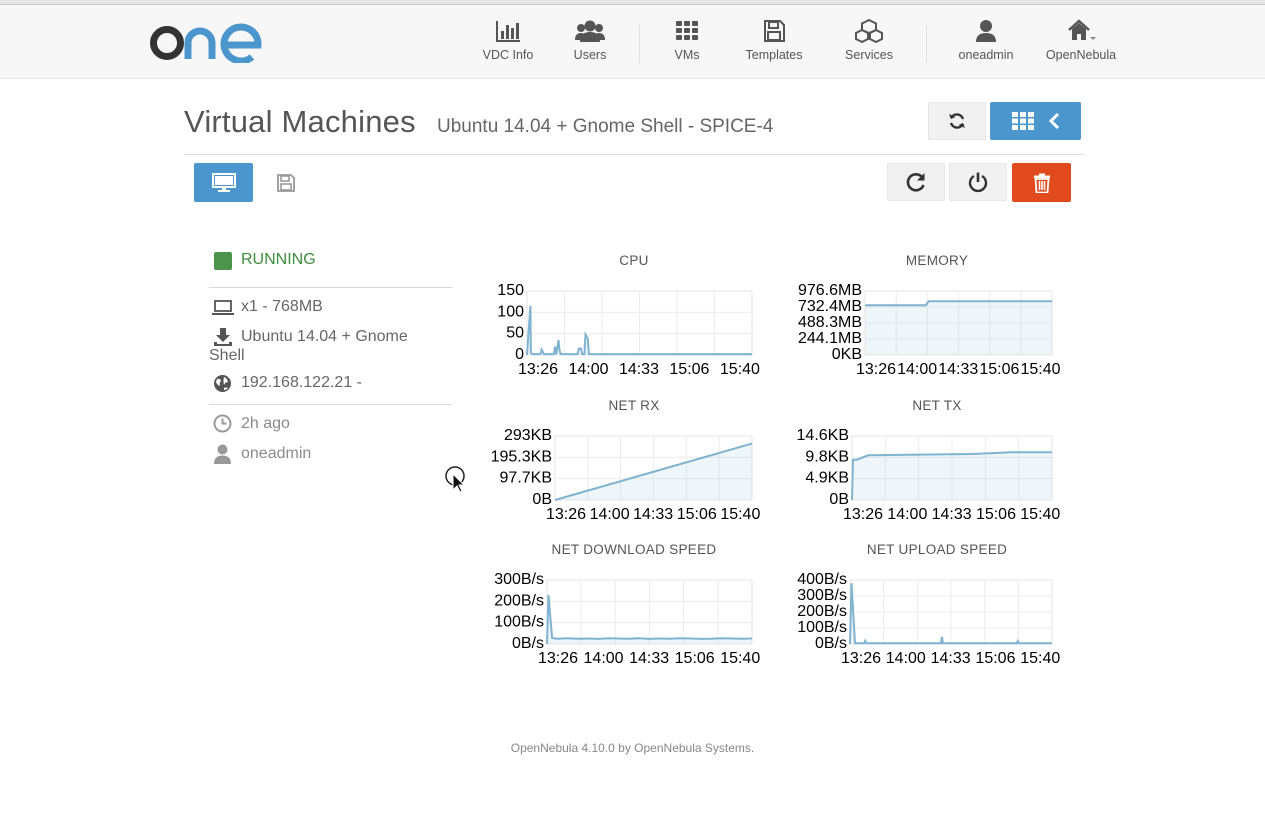 The height and width of the screenshot is (839, 1265). What do you see at coordinates (605, 126) in the screenshot?
I see `vm-name: Ubuntu 14.04 + Gnome Shell - SPICE-4` at bounding box center [605, 126].